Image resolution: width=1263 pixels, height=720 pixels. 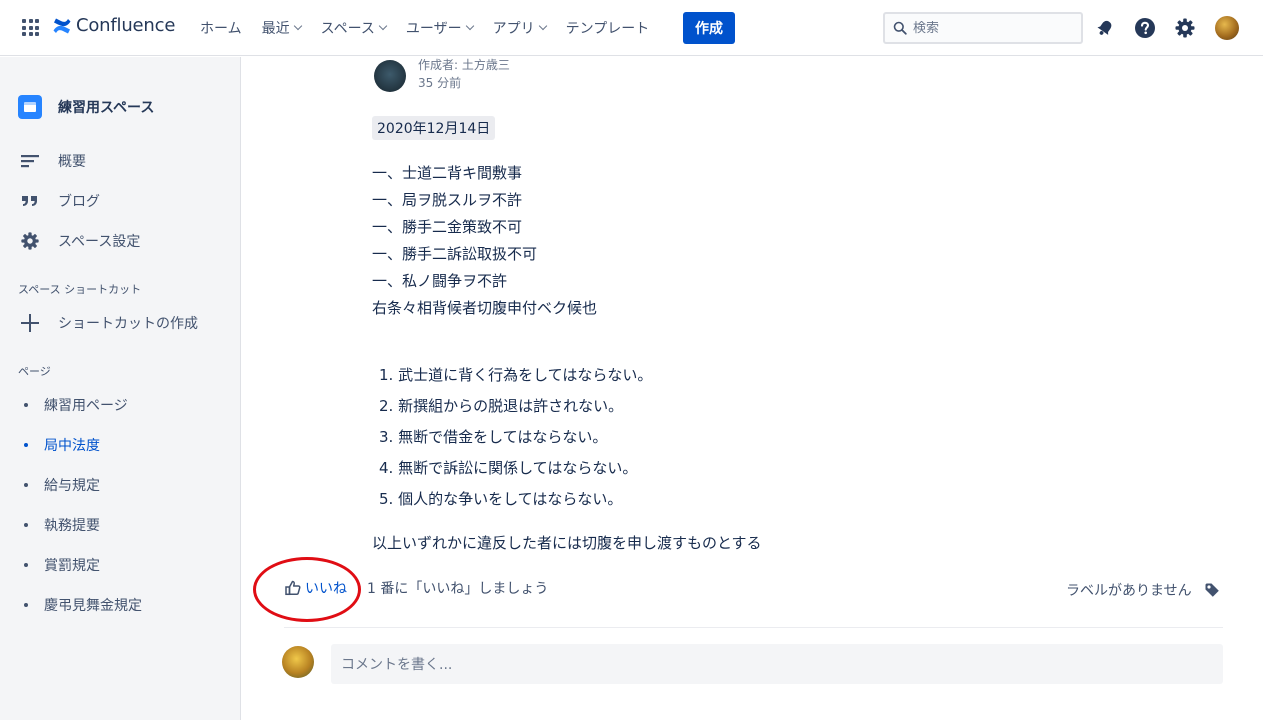 What do you see at coordinates (72, 566) in the screenshot?
I see `page-tree-item-label: 賞罰規定` at bounding box center [72, 566].